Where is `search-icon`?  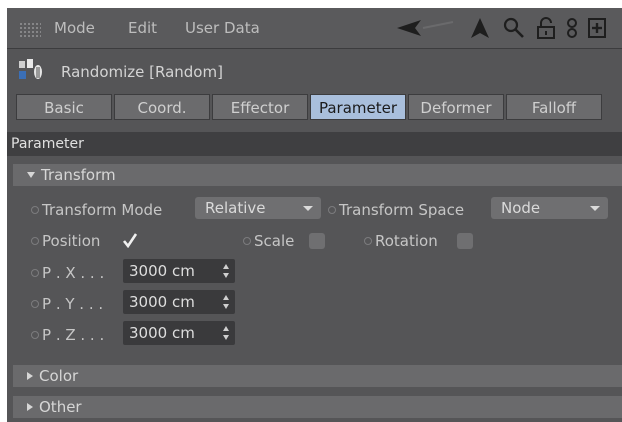
search-icon is located at coordinates (514, 28).